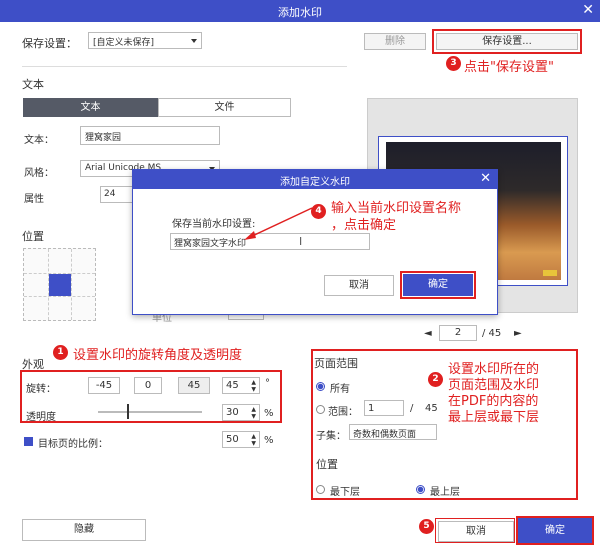  Describe the element at coordinates (73, 444) in the screenshot. I see `scale-label: 目标页的比例：` at that location.